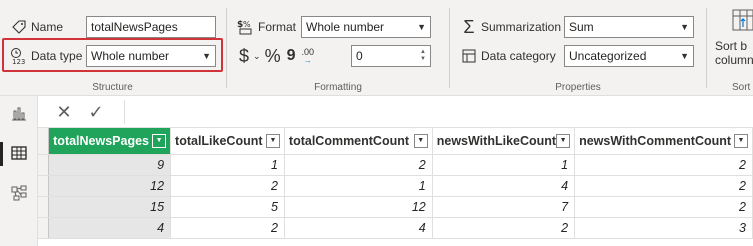 The height and width of the screenshot is (246, 753). I want to click on category-label: Data category, so click(518, 56).